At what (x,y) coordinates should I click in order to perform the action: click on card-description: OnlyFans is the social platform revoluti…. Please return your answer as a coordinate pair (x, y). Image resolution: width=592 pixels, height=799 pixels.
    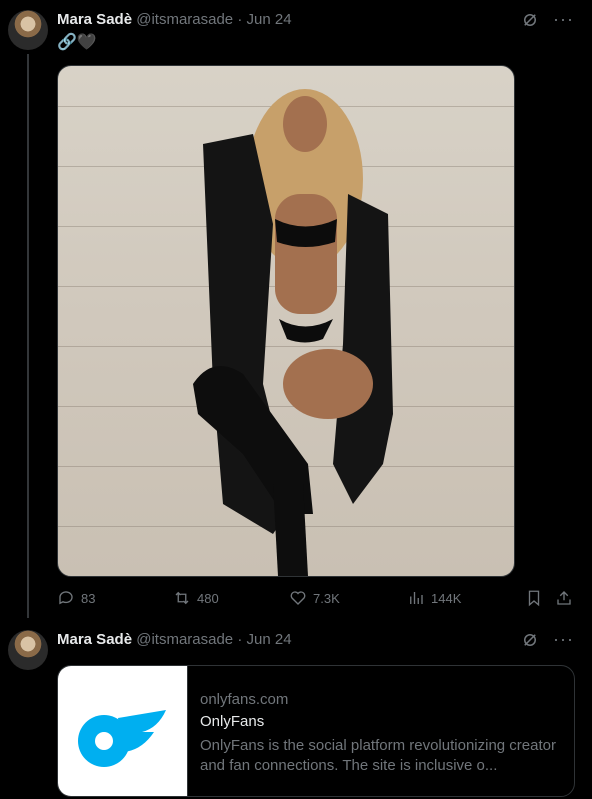
    Looking at the image, I should click on (378, 755).